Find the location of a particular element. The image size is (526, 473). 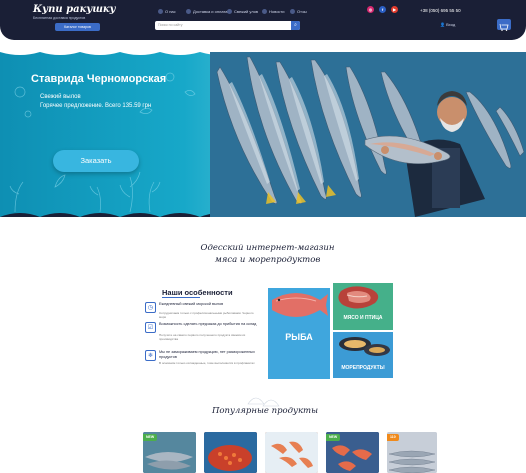

youtube-icon: ▶ is located at coordinates (394, 9).